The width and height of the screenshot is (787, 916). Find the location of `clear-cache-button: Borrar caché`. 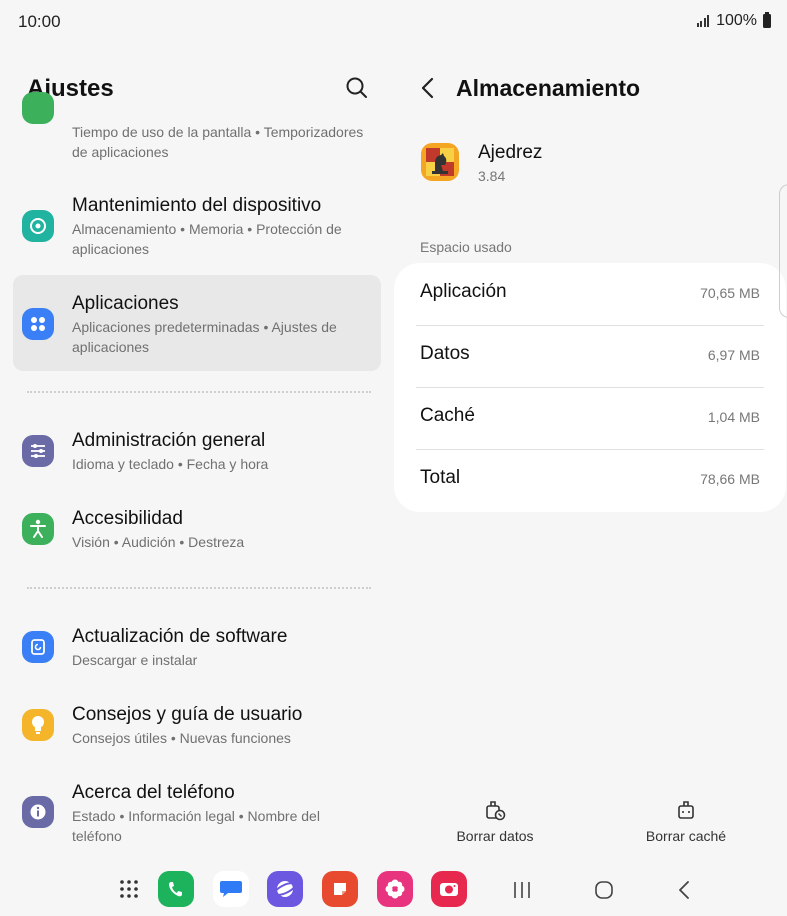

clear-cache-button: Borrar caché is located at coordinates (686, 823).